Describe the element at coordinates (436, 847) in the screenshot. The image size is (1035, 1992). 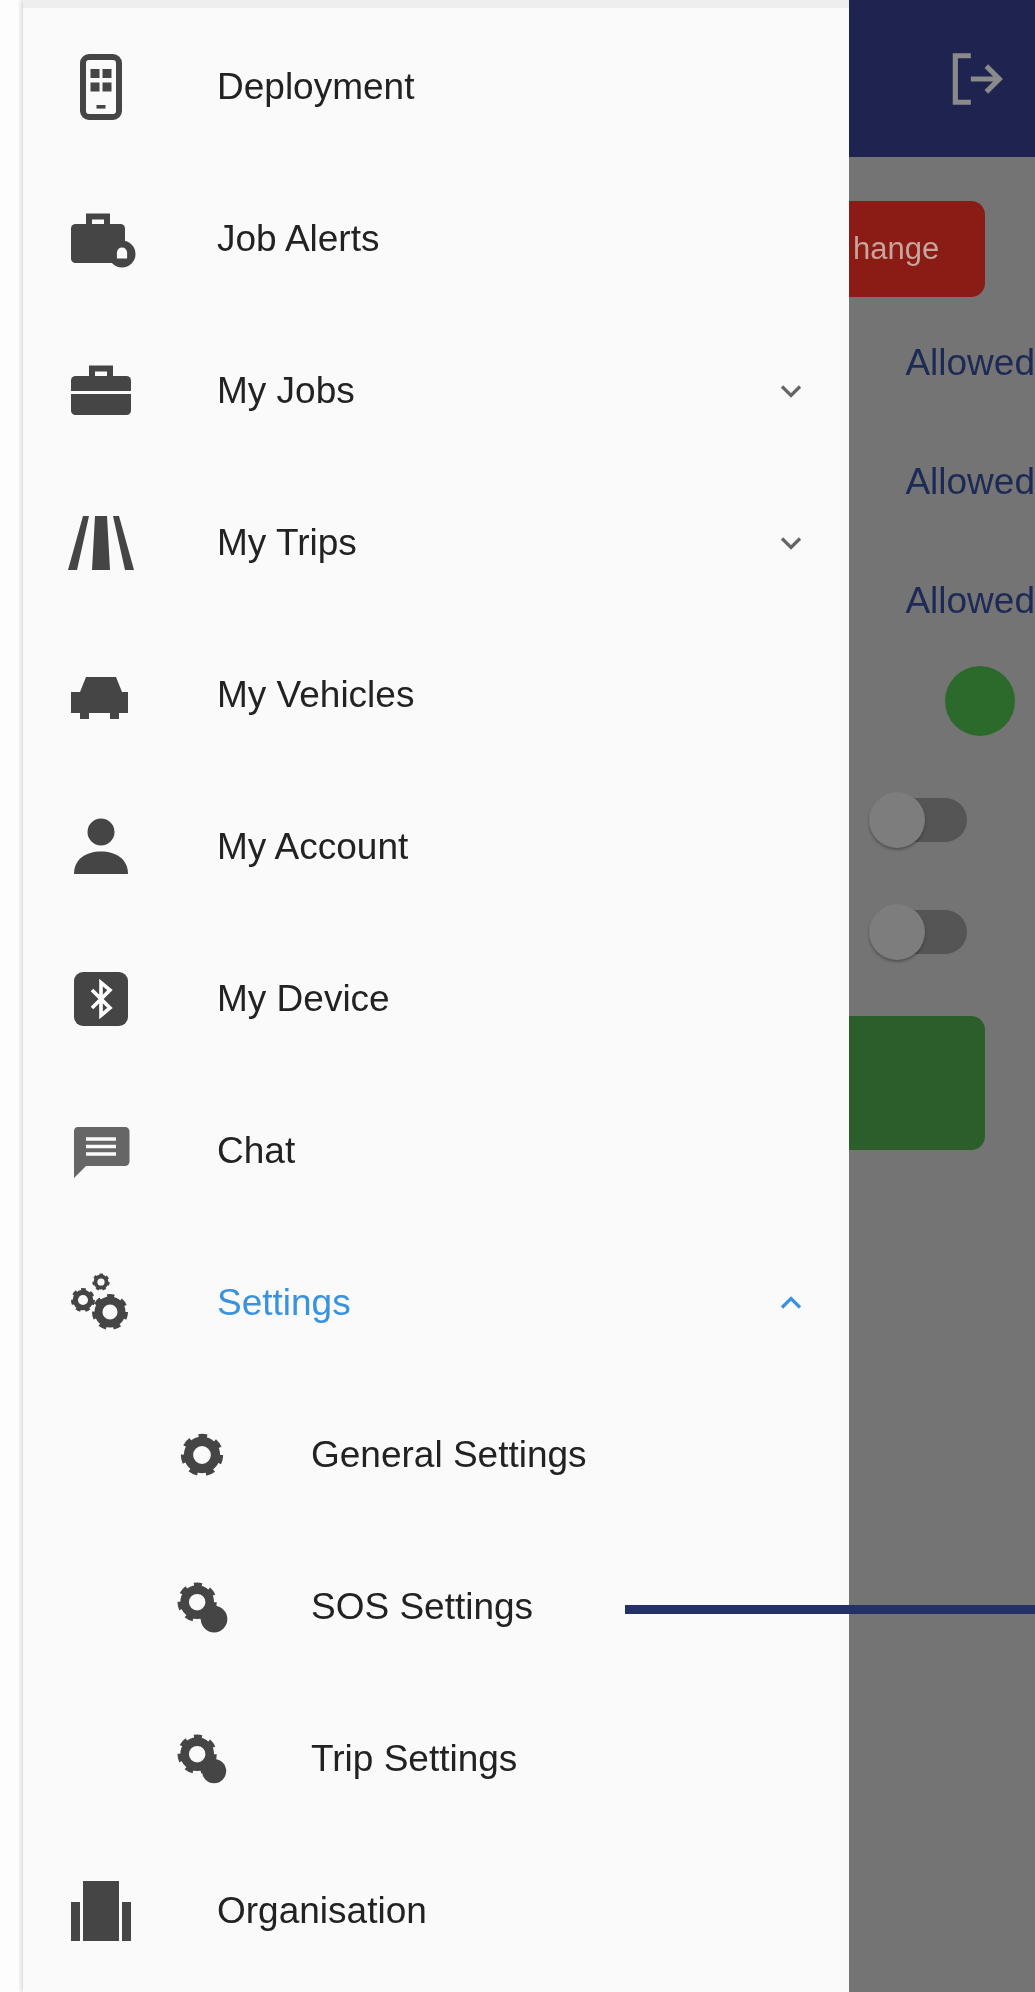
I see `menu-item: My Account` at that location.